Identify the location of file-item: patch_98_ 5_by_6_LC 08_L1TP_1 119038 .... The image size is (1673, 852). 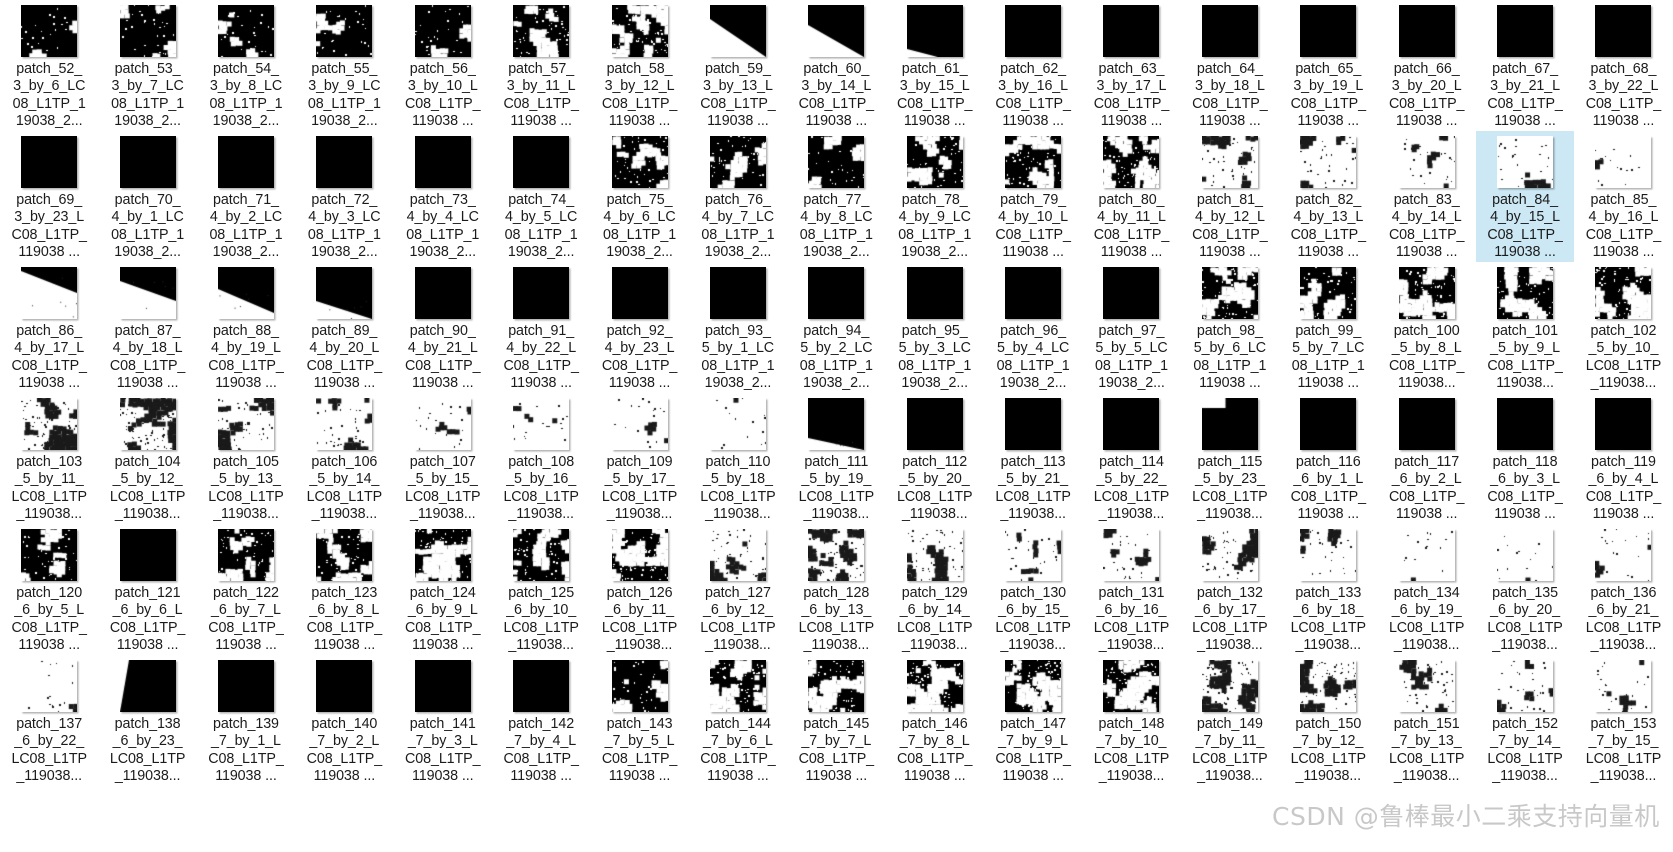
(1230, 327).